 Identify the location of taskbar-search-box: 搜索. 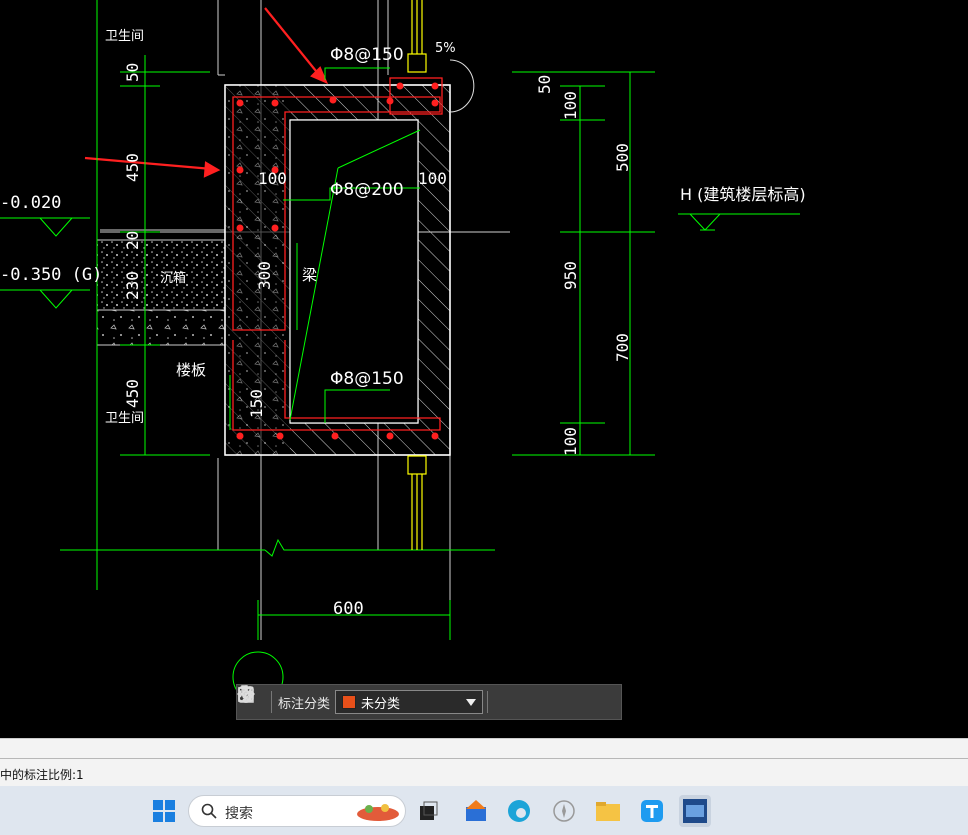
(297, 811).